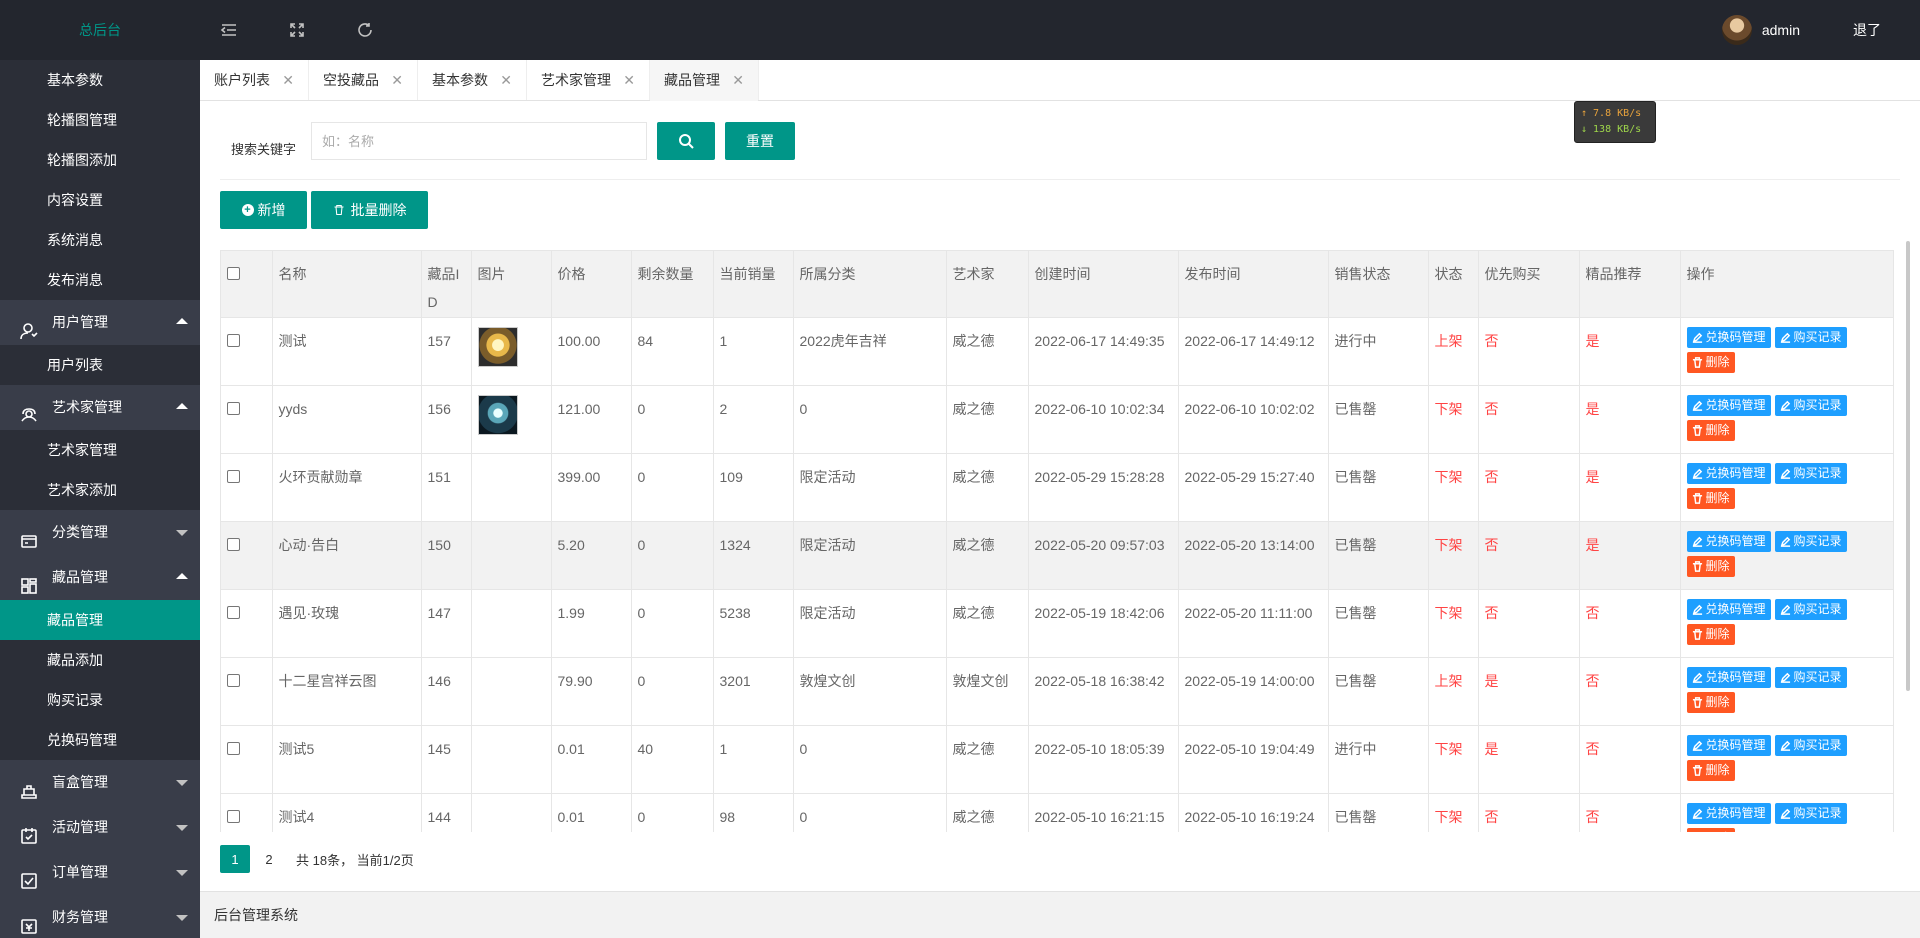 The width and height of the screenshot is (1920, 938). What do you see at coordinates (100, 240) in the screenshot?
I see `sidebar-item-system-messages: 系统消息` at bounding box center [100, 240].